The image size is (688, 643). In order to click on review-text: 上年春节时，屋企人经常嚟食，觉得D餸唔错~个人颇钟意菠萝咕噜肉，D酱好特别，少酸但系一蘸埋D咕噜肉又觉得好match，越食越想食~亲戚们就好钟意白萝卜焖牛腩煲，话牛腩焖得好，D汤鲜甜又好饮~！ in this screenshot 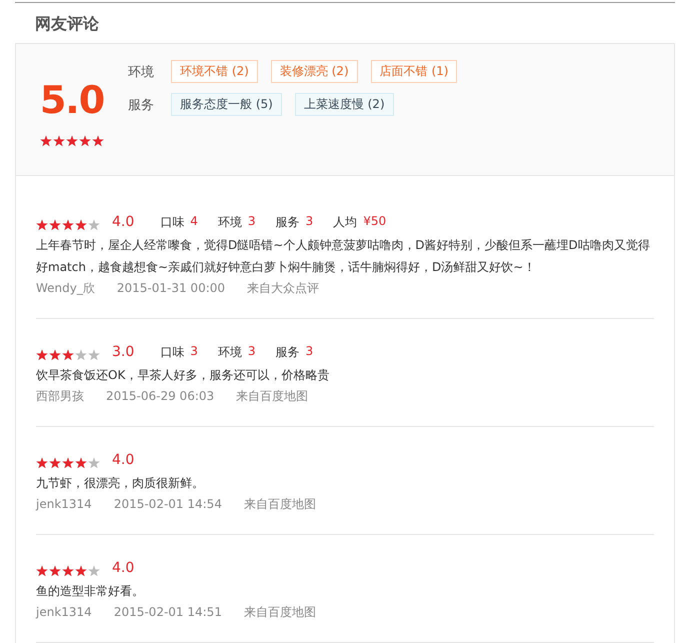, I will do `click(343, 256)`.